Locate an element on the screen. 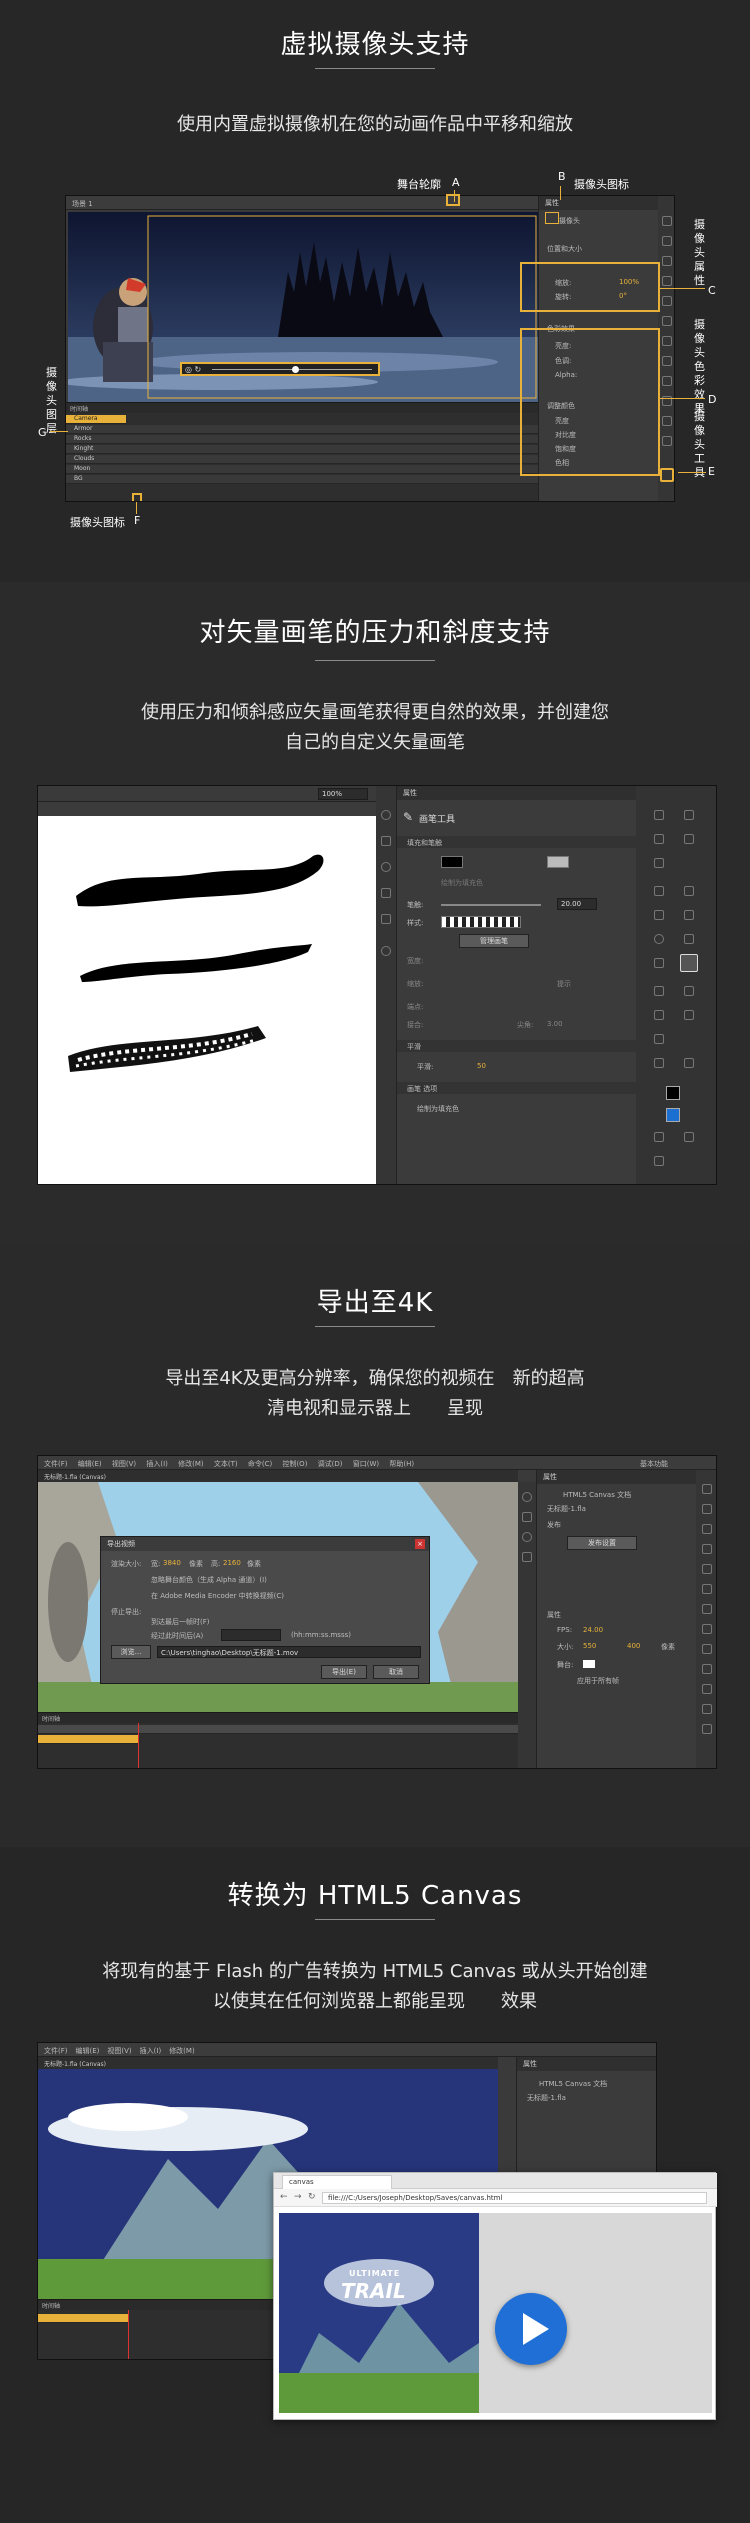 The height and width of the screenshot is (2523, 750). align-icon is located at coordinates (386, 893).